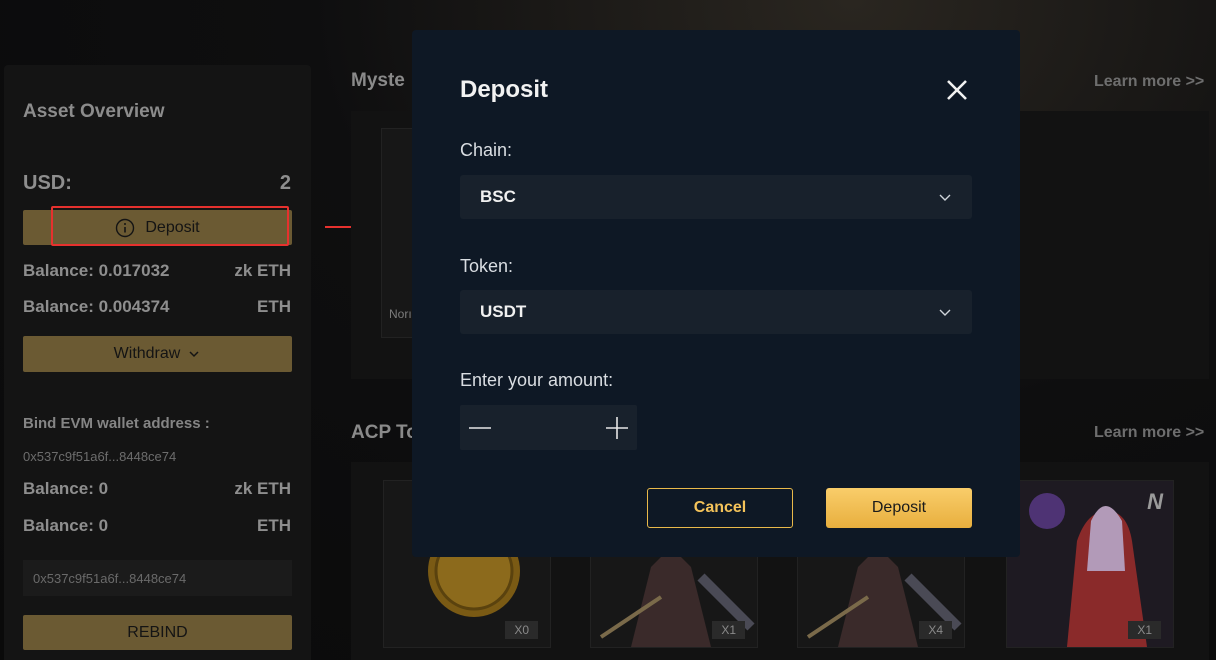 This screenshot has height=660, width=1216. Describe the element at coordinates (157, 489) in the screenshot. I see `balance-row: Balance: 0 zk ETH` at that location.